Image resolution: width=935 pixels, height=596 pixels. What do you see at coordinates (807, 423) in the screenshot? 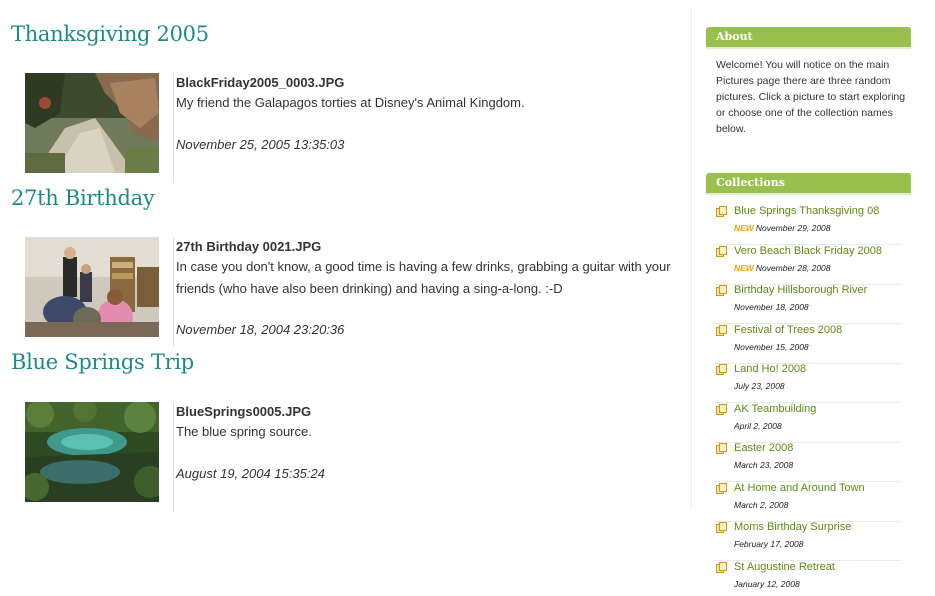
I see `collection-item: AK Teambuilding April 2, 2008` at bounding box center [807, 423].